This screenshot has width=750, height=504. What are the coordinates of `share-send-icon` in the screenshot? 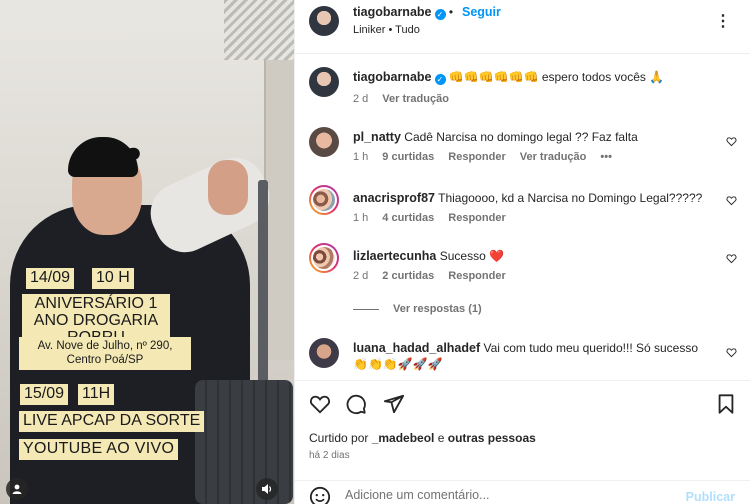 It's located at (394, 404).